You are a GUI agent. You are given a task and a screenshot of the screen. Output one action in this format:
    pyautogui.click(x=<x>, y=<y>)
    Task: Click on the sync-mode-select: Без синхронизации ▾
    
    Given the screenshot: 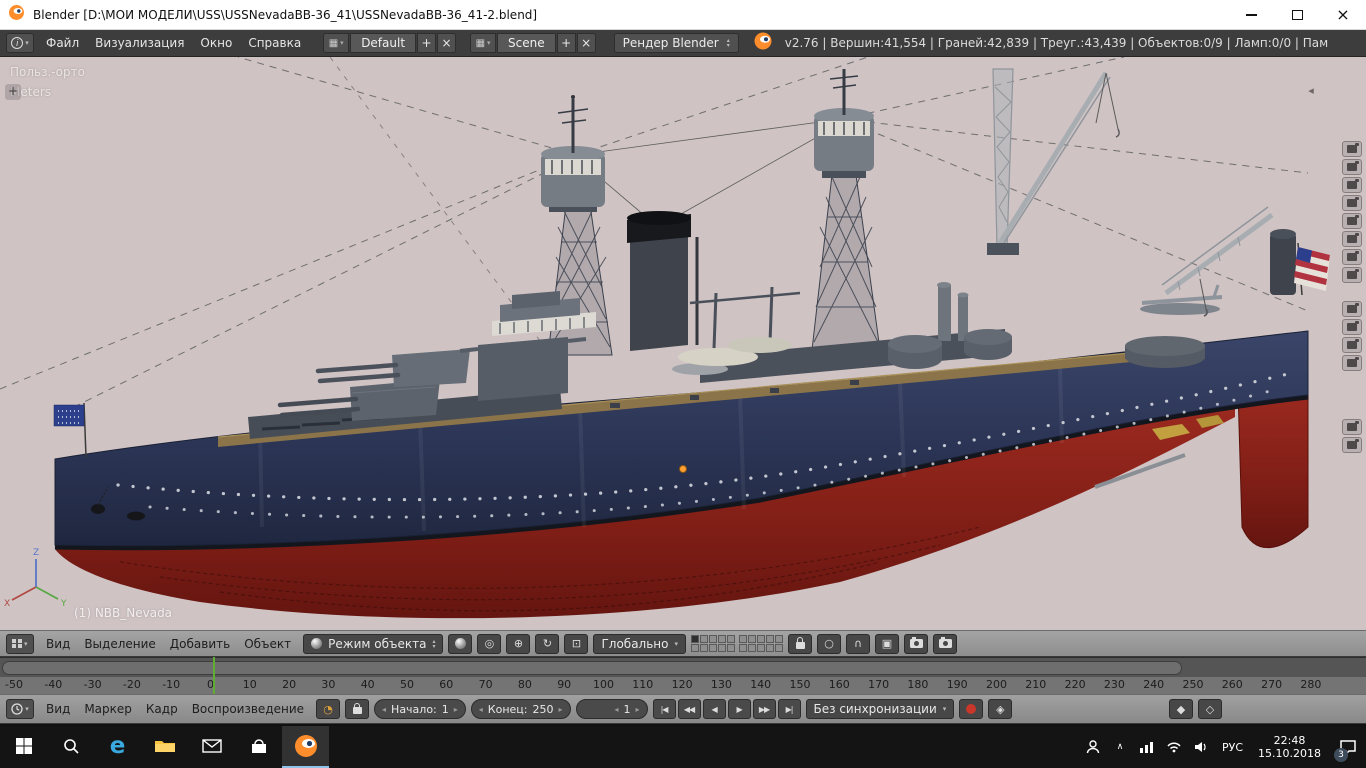 What is the action you would take?
    pyautogui.click(x=880, y=709)
    